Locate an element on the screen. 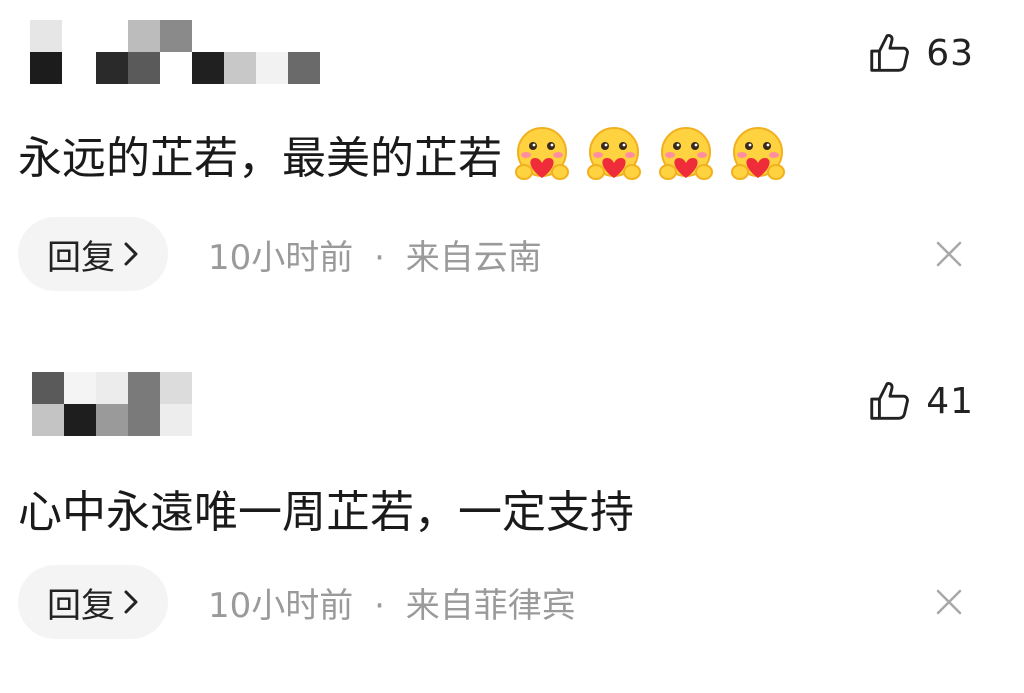  comment-meta-text: 10小时前 · 来自云南 is located at coordinates (375, 254).